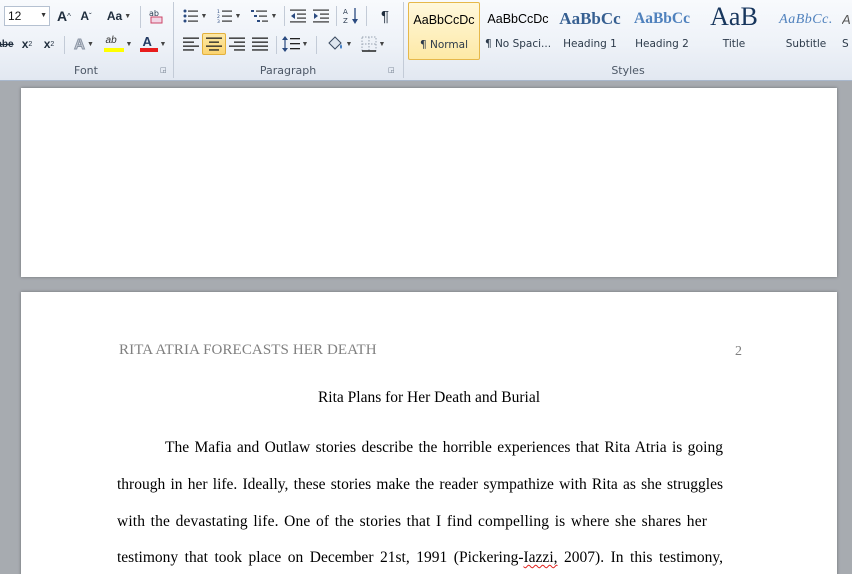  I want to click on grow-font-label: A, so click(62, 16).